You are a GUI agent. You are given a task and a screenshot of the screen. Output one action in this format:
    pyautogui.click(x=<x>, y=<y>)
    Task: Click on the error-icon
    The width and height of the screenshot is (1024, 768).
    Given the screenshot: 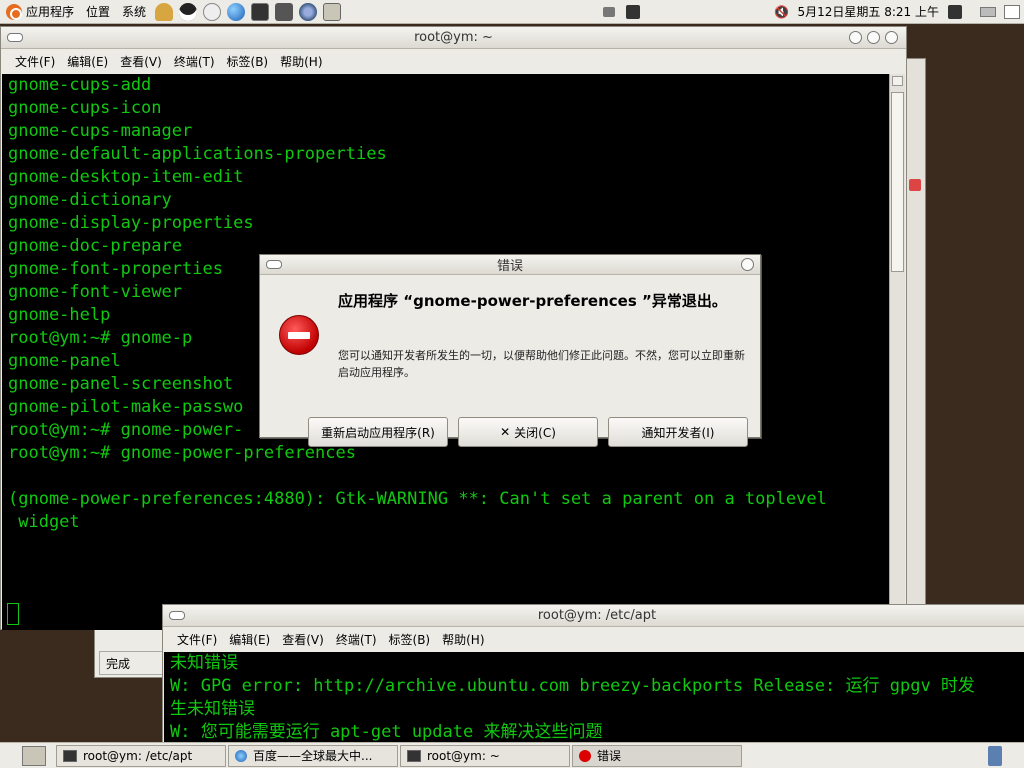 What is the action you would take?
    pyautogui.click(x=299, y=335)
    